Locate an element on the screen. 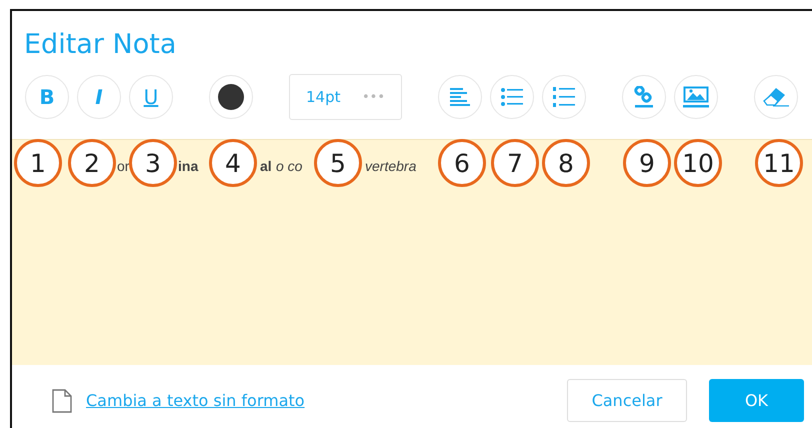 Image resolution: width=812 pixels, height=428 pixels. numbers-button is located at coordinates (564, 97).